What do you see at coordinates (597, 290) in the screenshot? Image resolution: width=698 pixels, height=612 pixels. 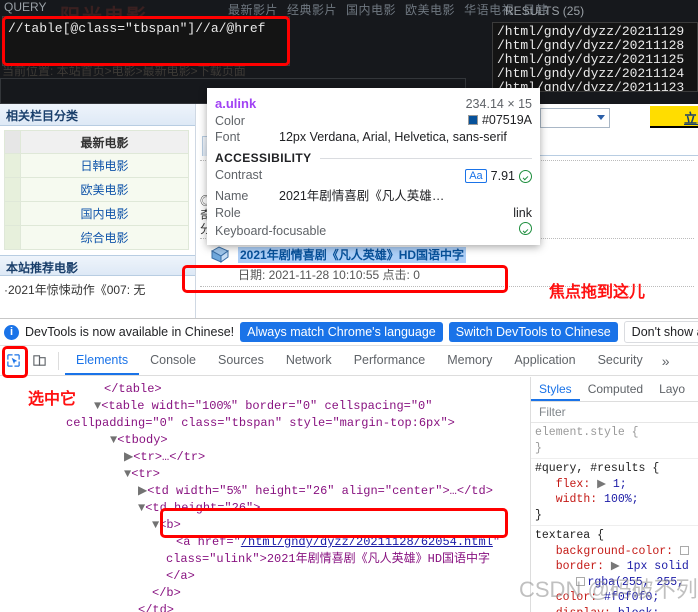 I see `annotation-drag-here: 焦点拖到这儿` at bounding box center [597, 290].